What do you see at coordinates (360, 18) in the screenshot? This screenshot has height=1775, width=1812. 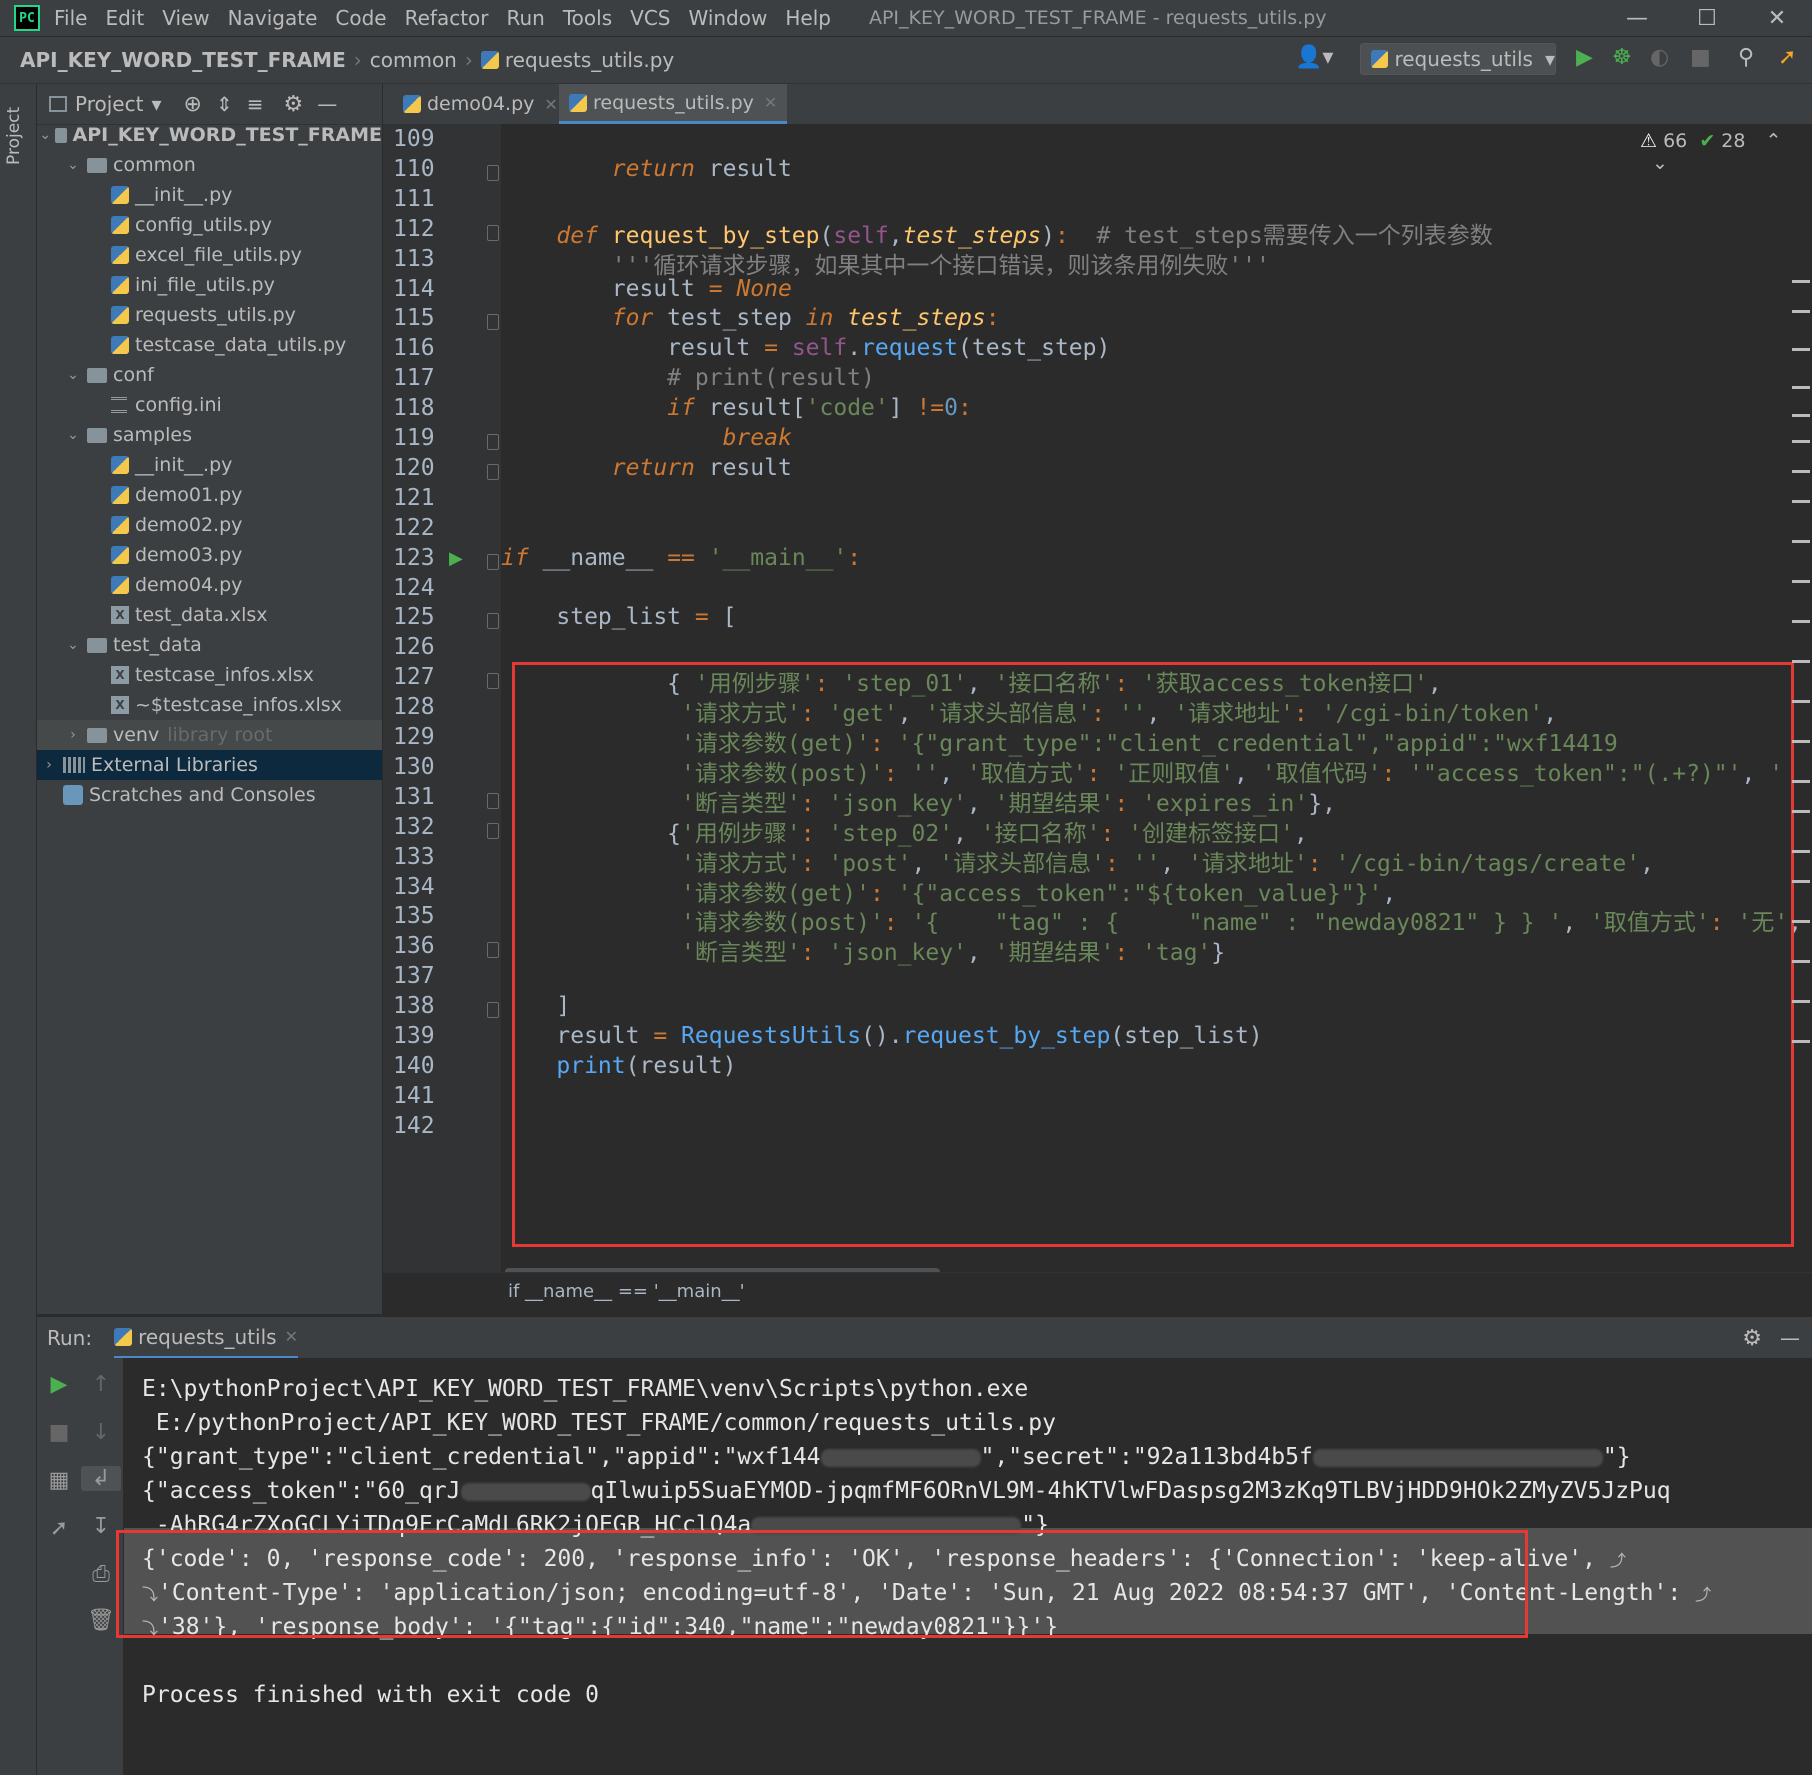 I see `menu-code: Code` at bounding box center [360, 18].